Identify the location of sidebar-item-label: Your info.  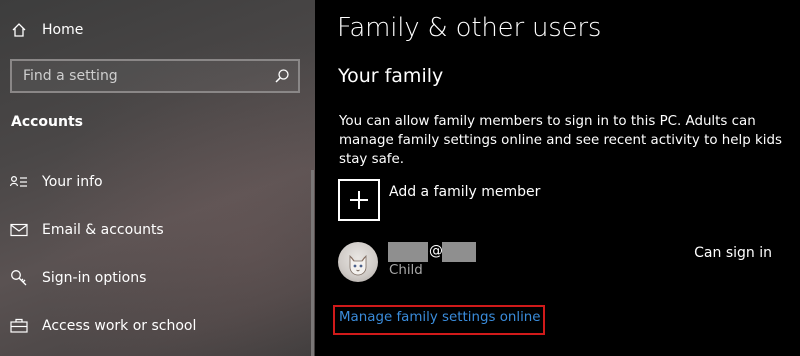
(72, 182).